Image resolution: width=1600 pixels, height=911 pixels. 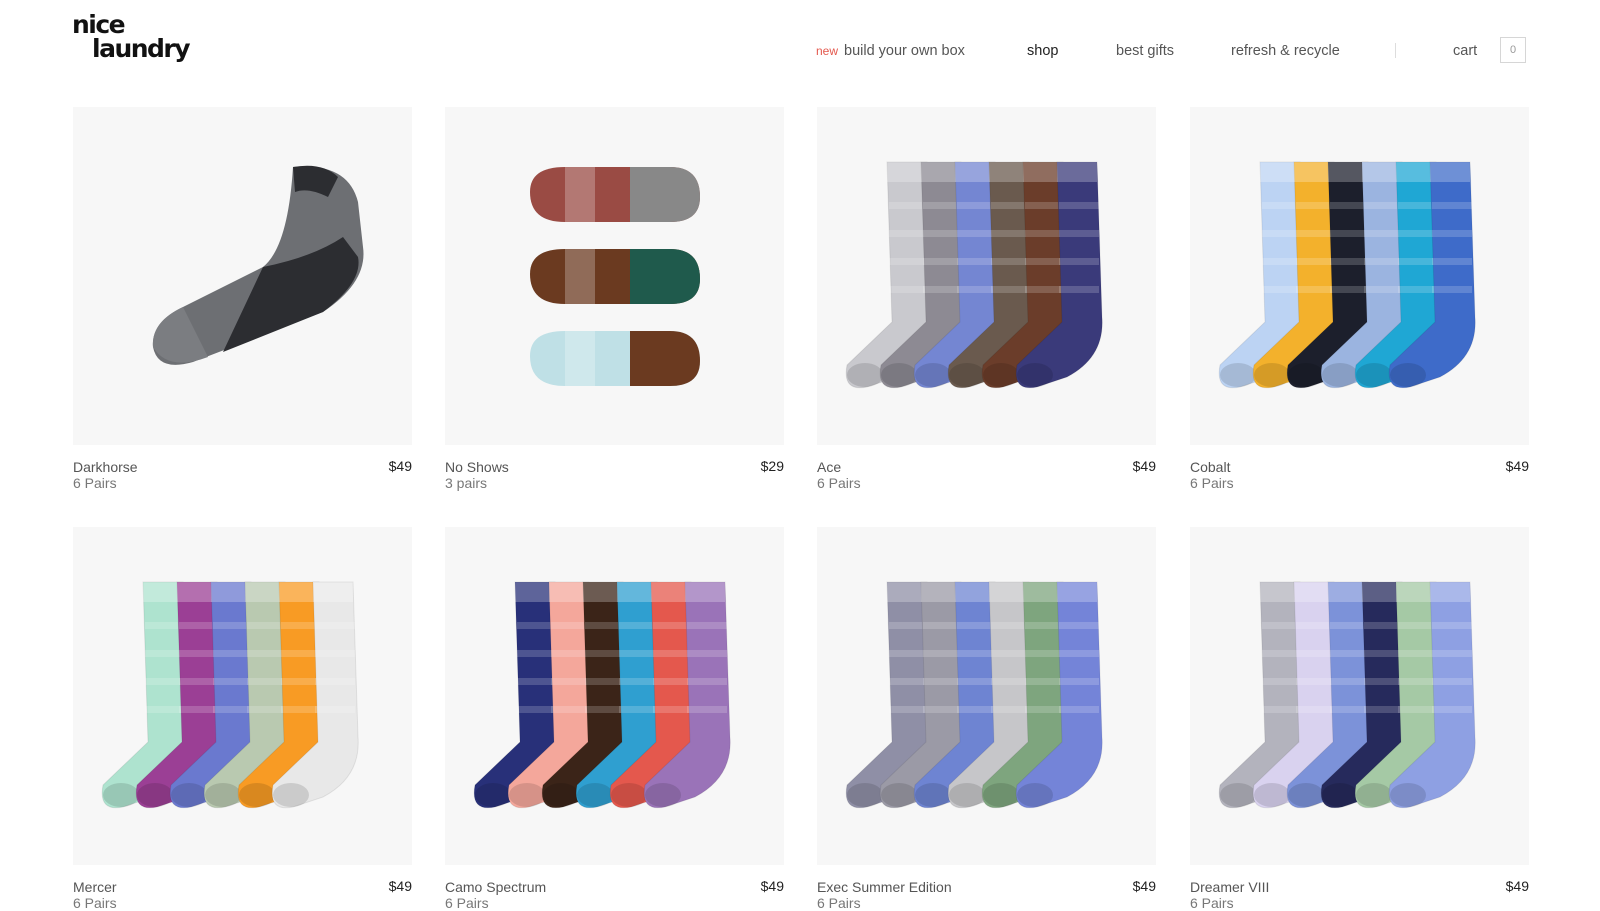 I want to click on product-card: Dreamer VIII 6 Pairs $49, so click(x=1359, y=719).